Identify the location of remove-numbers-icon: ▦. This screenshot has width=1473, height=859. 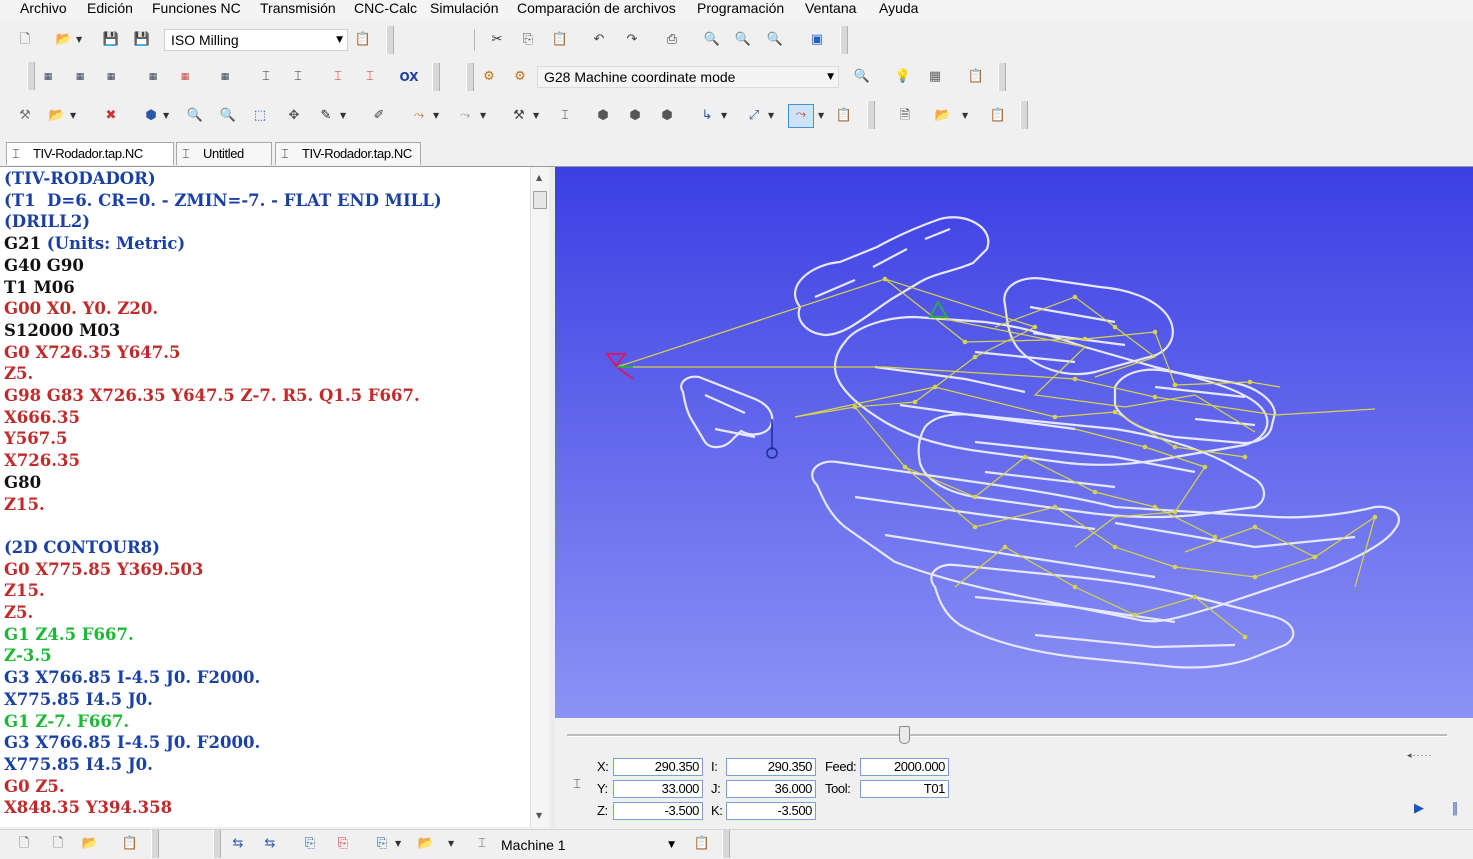
(80, 77).